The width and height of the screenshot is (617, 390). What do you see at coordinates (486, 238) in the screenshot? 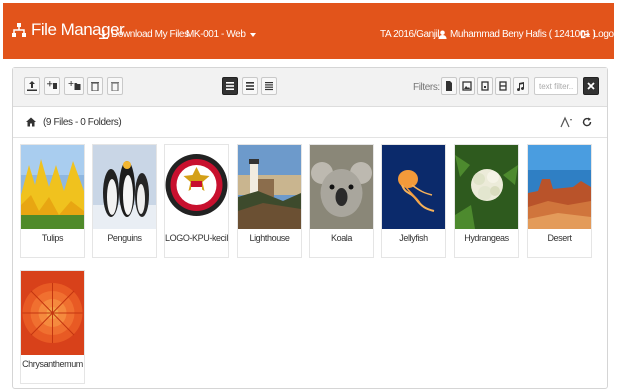
I see `file-name: Hydrangeas` at bounding box center [486, 238].